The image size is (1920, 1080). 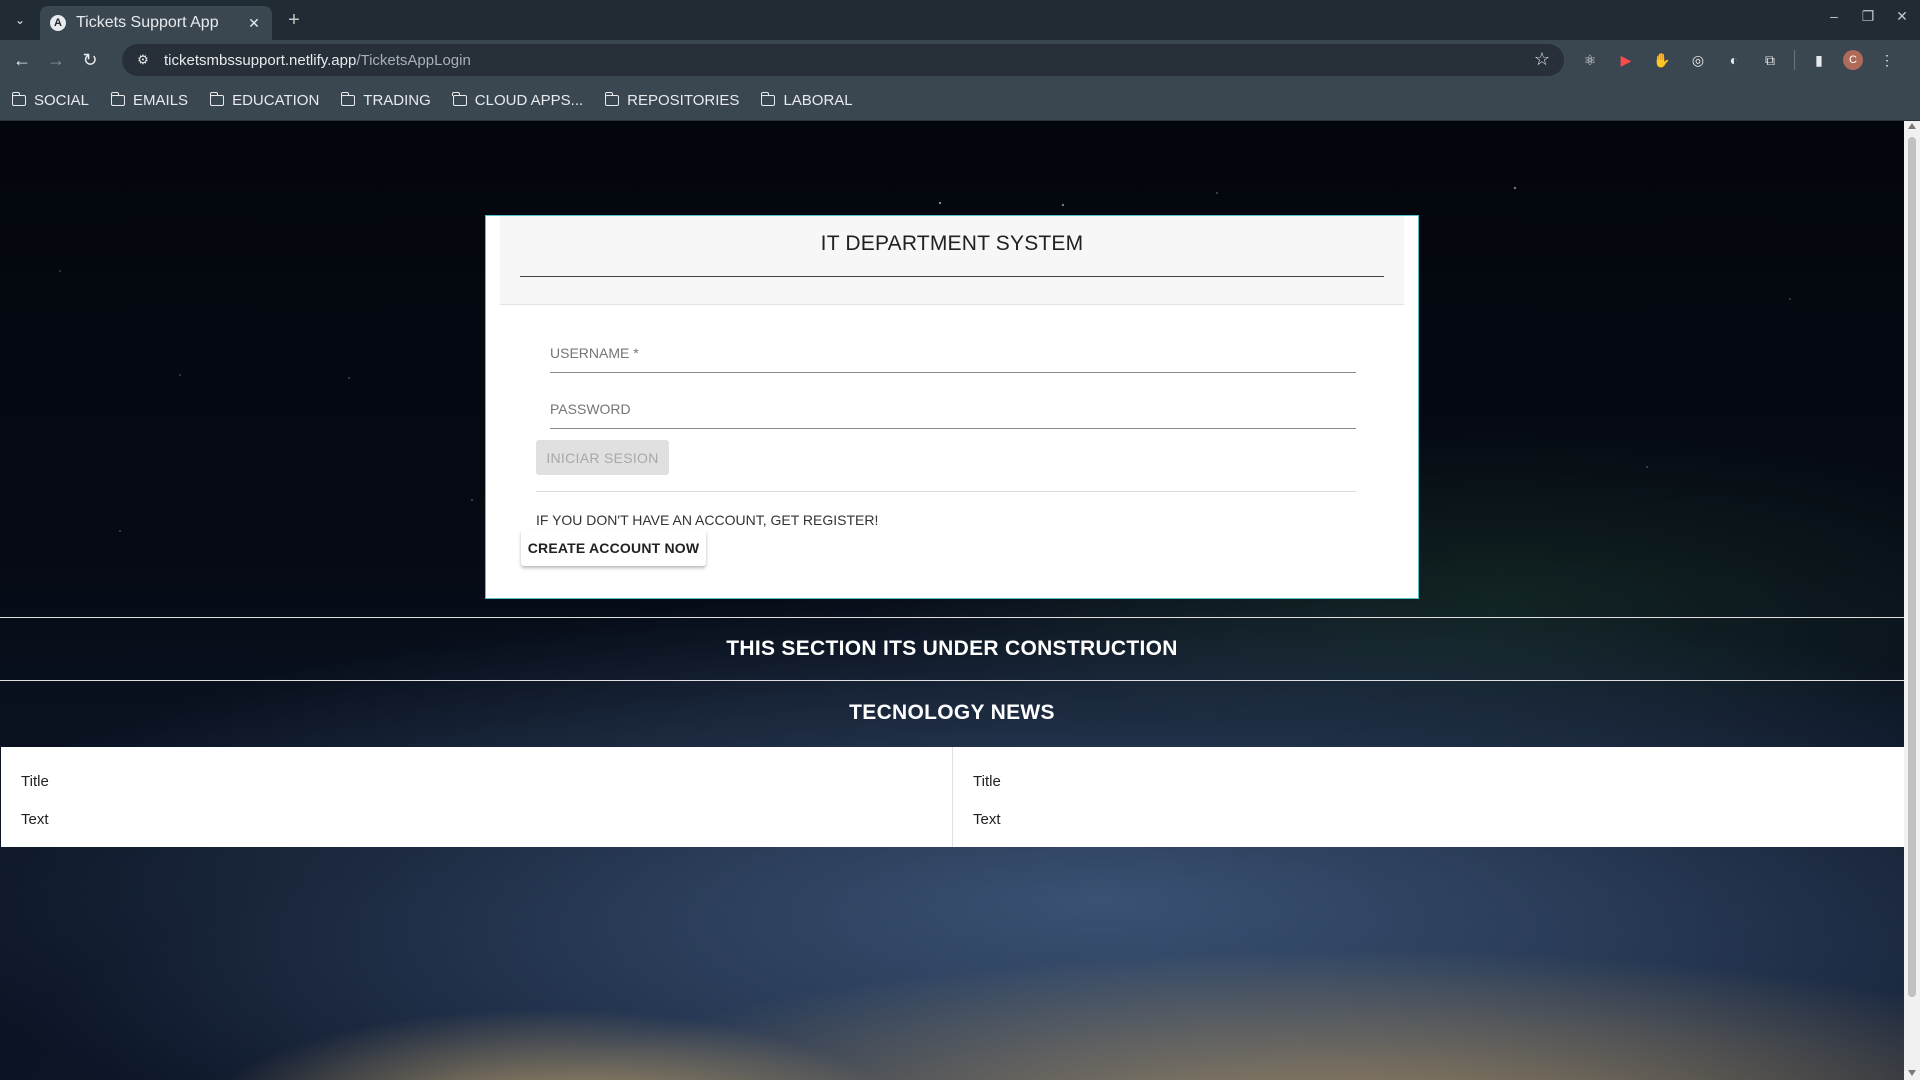 I want to click on browser-menu-icon: ⋮, so click(x=1887, y=60).